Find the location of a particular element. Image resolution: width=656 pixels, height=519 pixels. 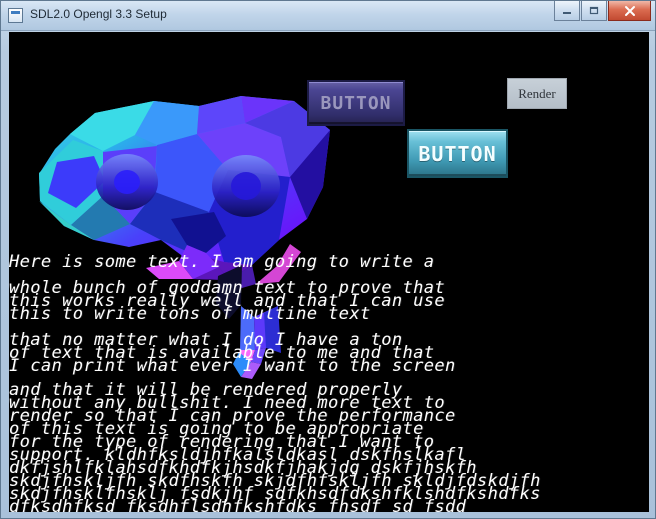

maximize-icon is located at coordinates (594, 10).